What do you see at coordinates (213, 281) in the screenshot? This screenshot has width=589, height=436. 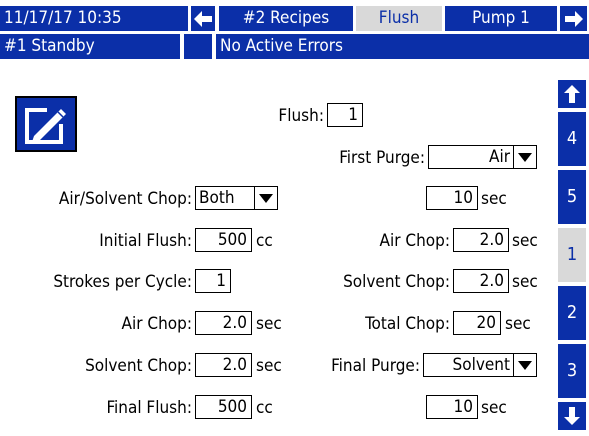 I see `strokes-per-cycle-field: 1` at bounding box center [213, 281].